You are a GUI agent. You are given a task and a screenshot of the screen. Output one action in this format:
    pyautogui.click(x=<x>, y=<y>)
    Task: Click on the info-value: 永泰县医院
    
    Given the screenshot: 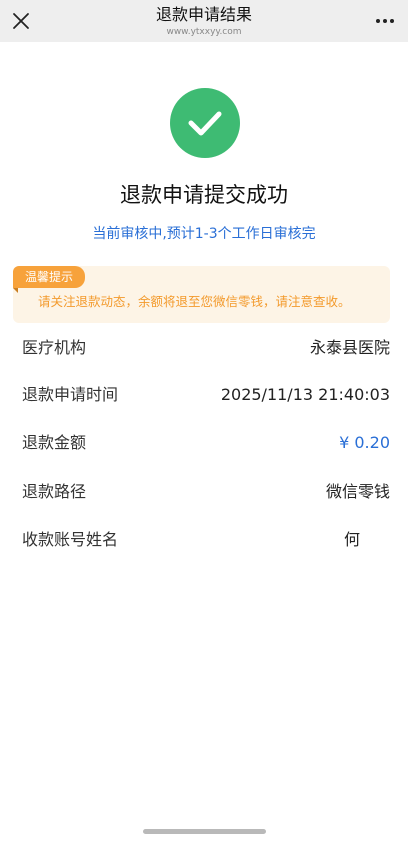 What is the action you would take?
    pyautogui.click(x=349, y=347)
    